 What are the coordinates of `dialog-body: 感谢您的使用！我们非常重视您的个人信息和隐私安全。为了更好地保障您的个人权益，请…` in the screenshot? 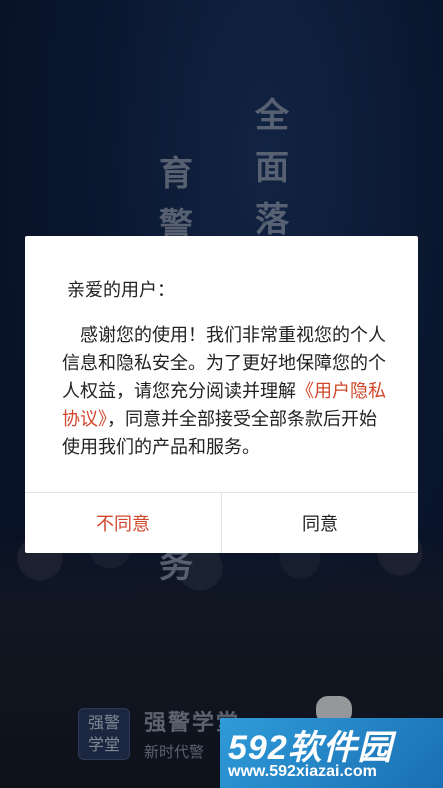 It's located at (225, 392).